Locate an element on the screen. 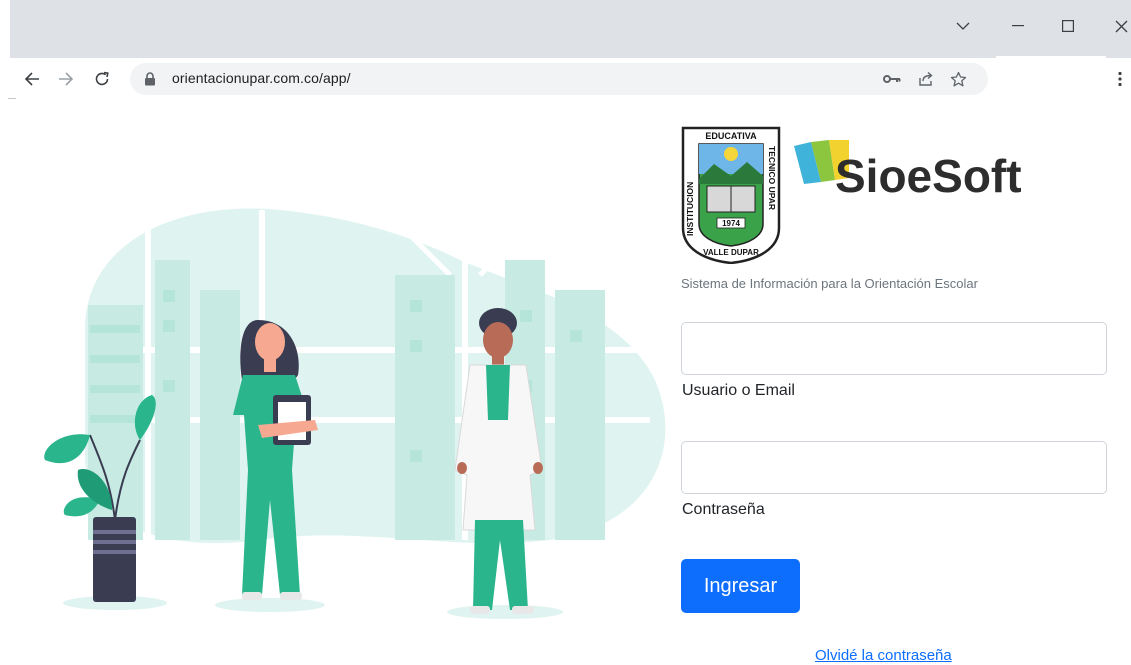 The width and height of the screenshot is (1131, 665). share-button is located at coordinates (926, 79).